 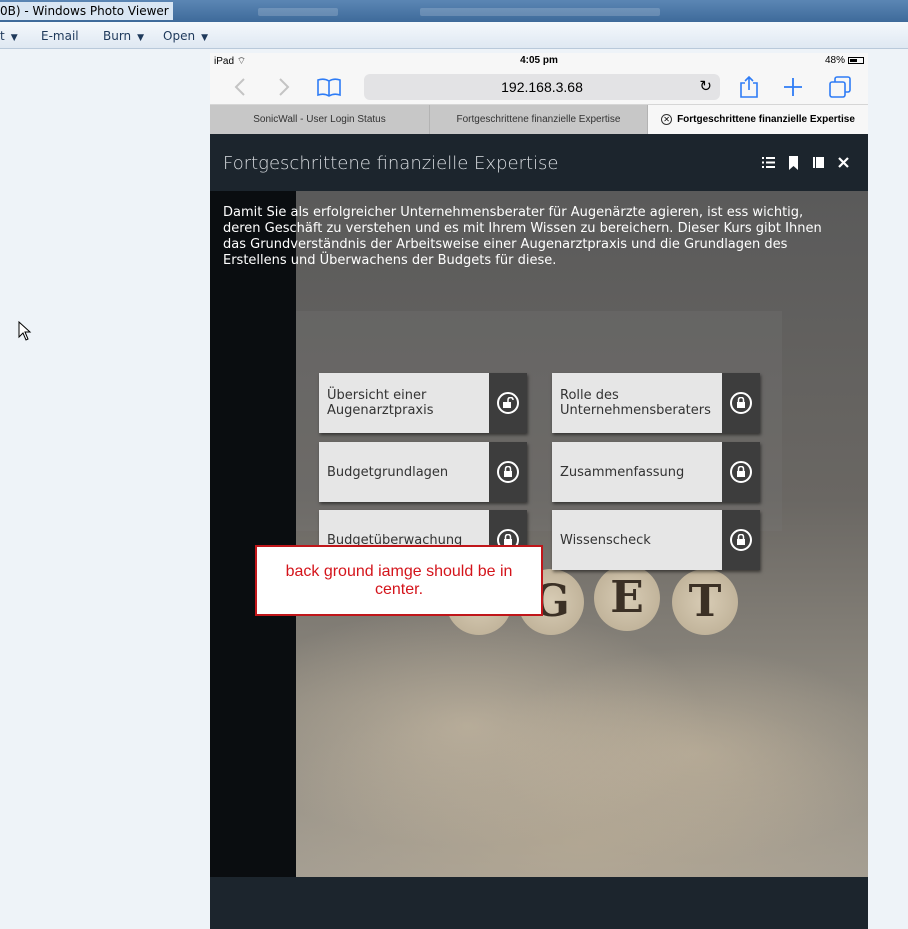 What do you see at coordinates (539, 903) in the screenshot?
I see `course-footer` at bounding box center [539, 903].